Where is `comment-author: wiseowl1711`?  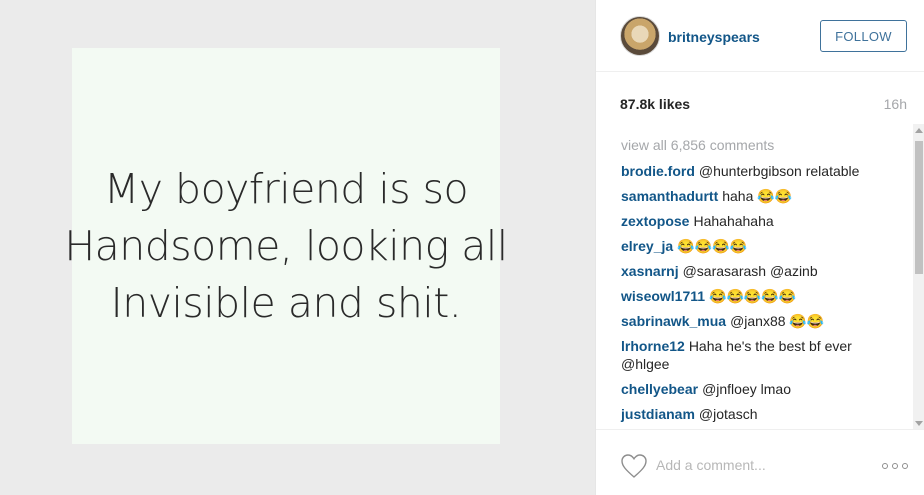
comment-author: wiseowl1711 is located at coordinates (663, 296).